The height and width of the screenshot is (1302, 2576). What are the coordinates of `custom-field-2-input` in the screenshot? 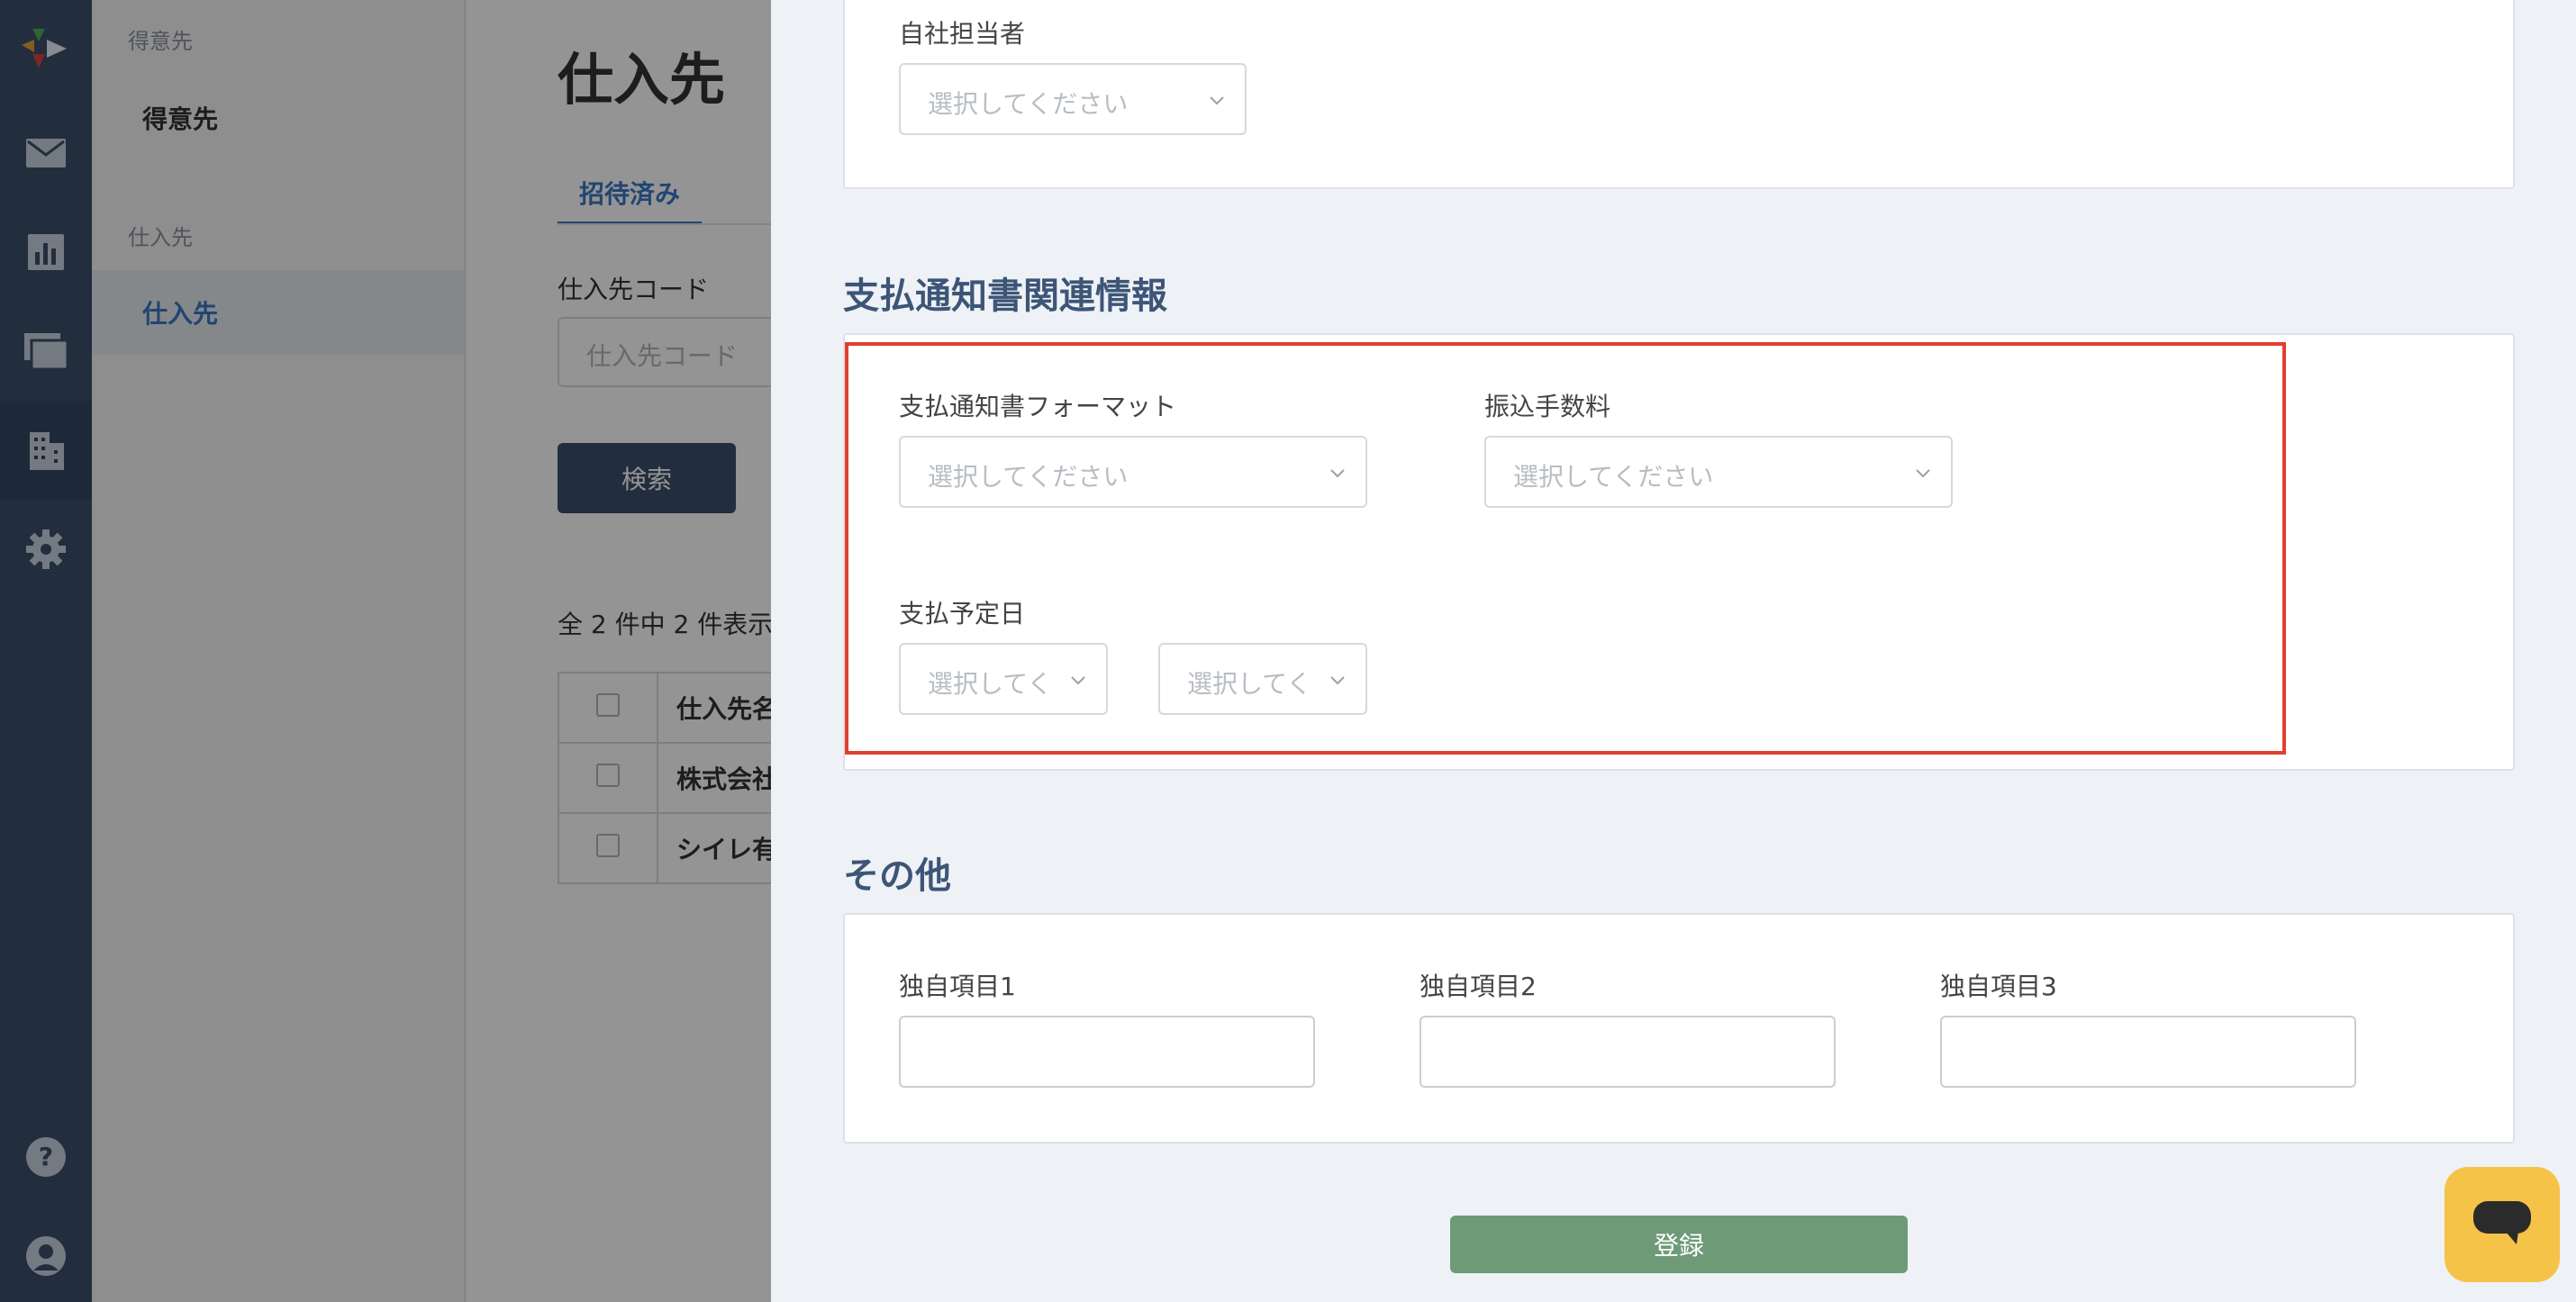 It's located at (1628, 1052).